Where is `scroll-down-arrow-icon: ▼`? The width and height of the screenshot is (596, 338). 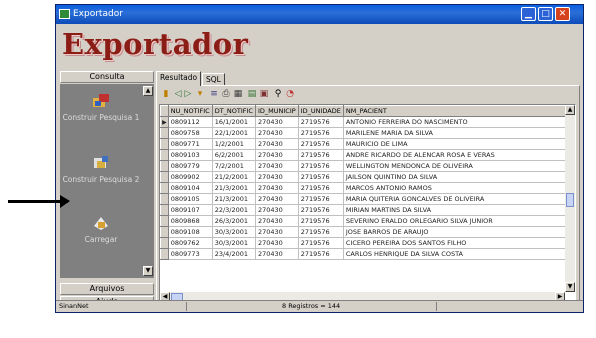 scroll-down-arrow-icon: ▼ is located at coordinates (570, 287).